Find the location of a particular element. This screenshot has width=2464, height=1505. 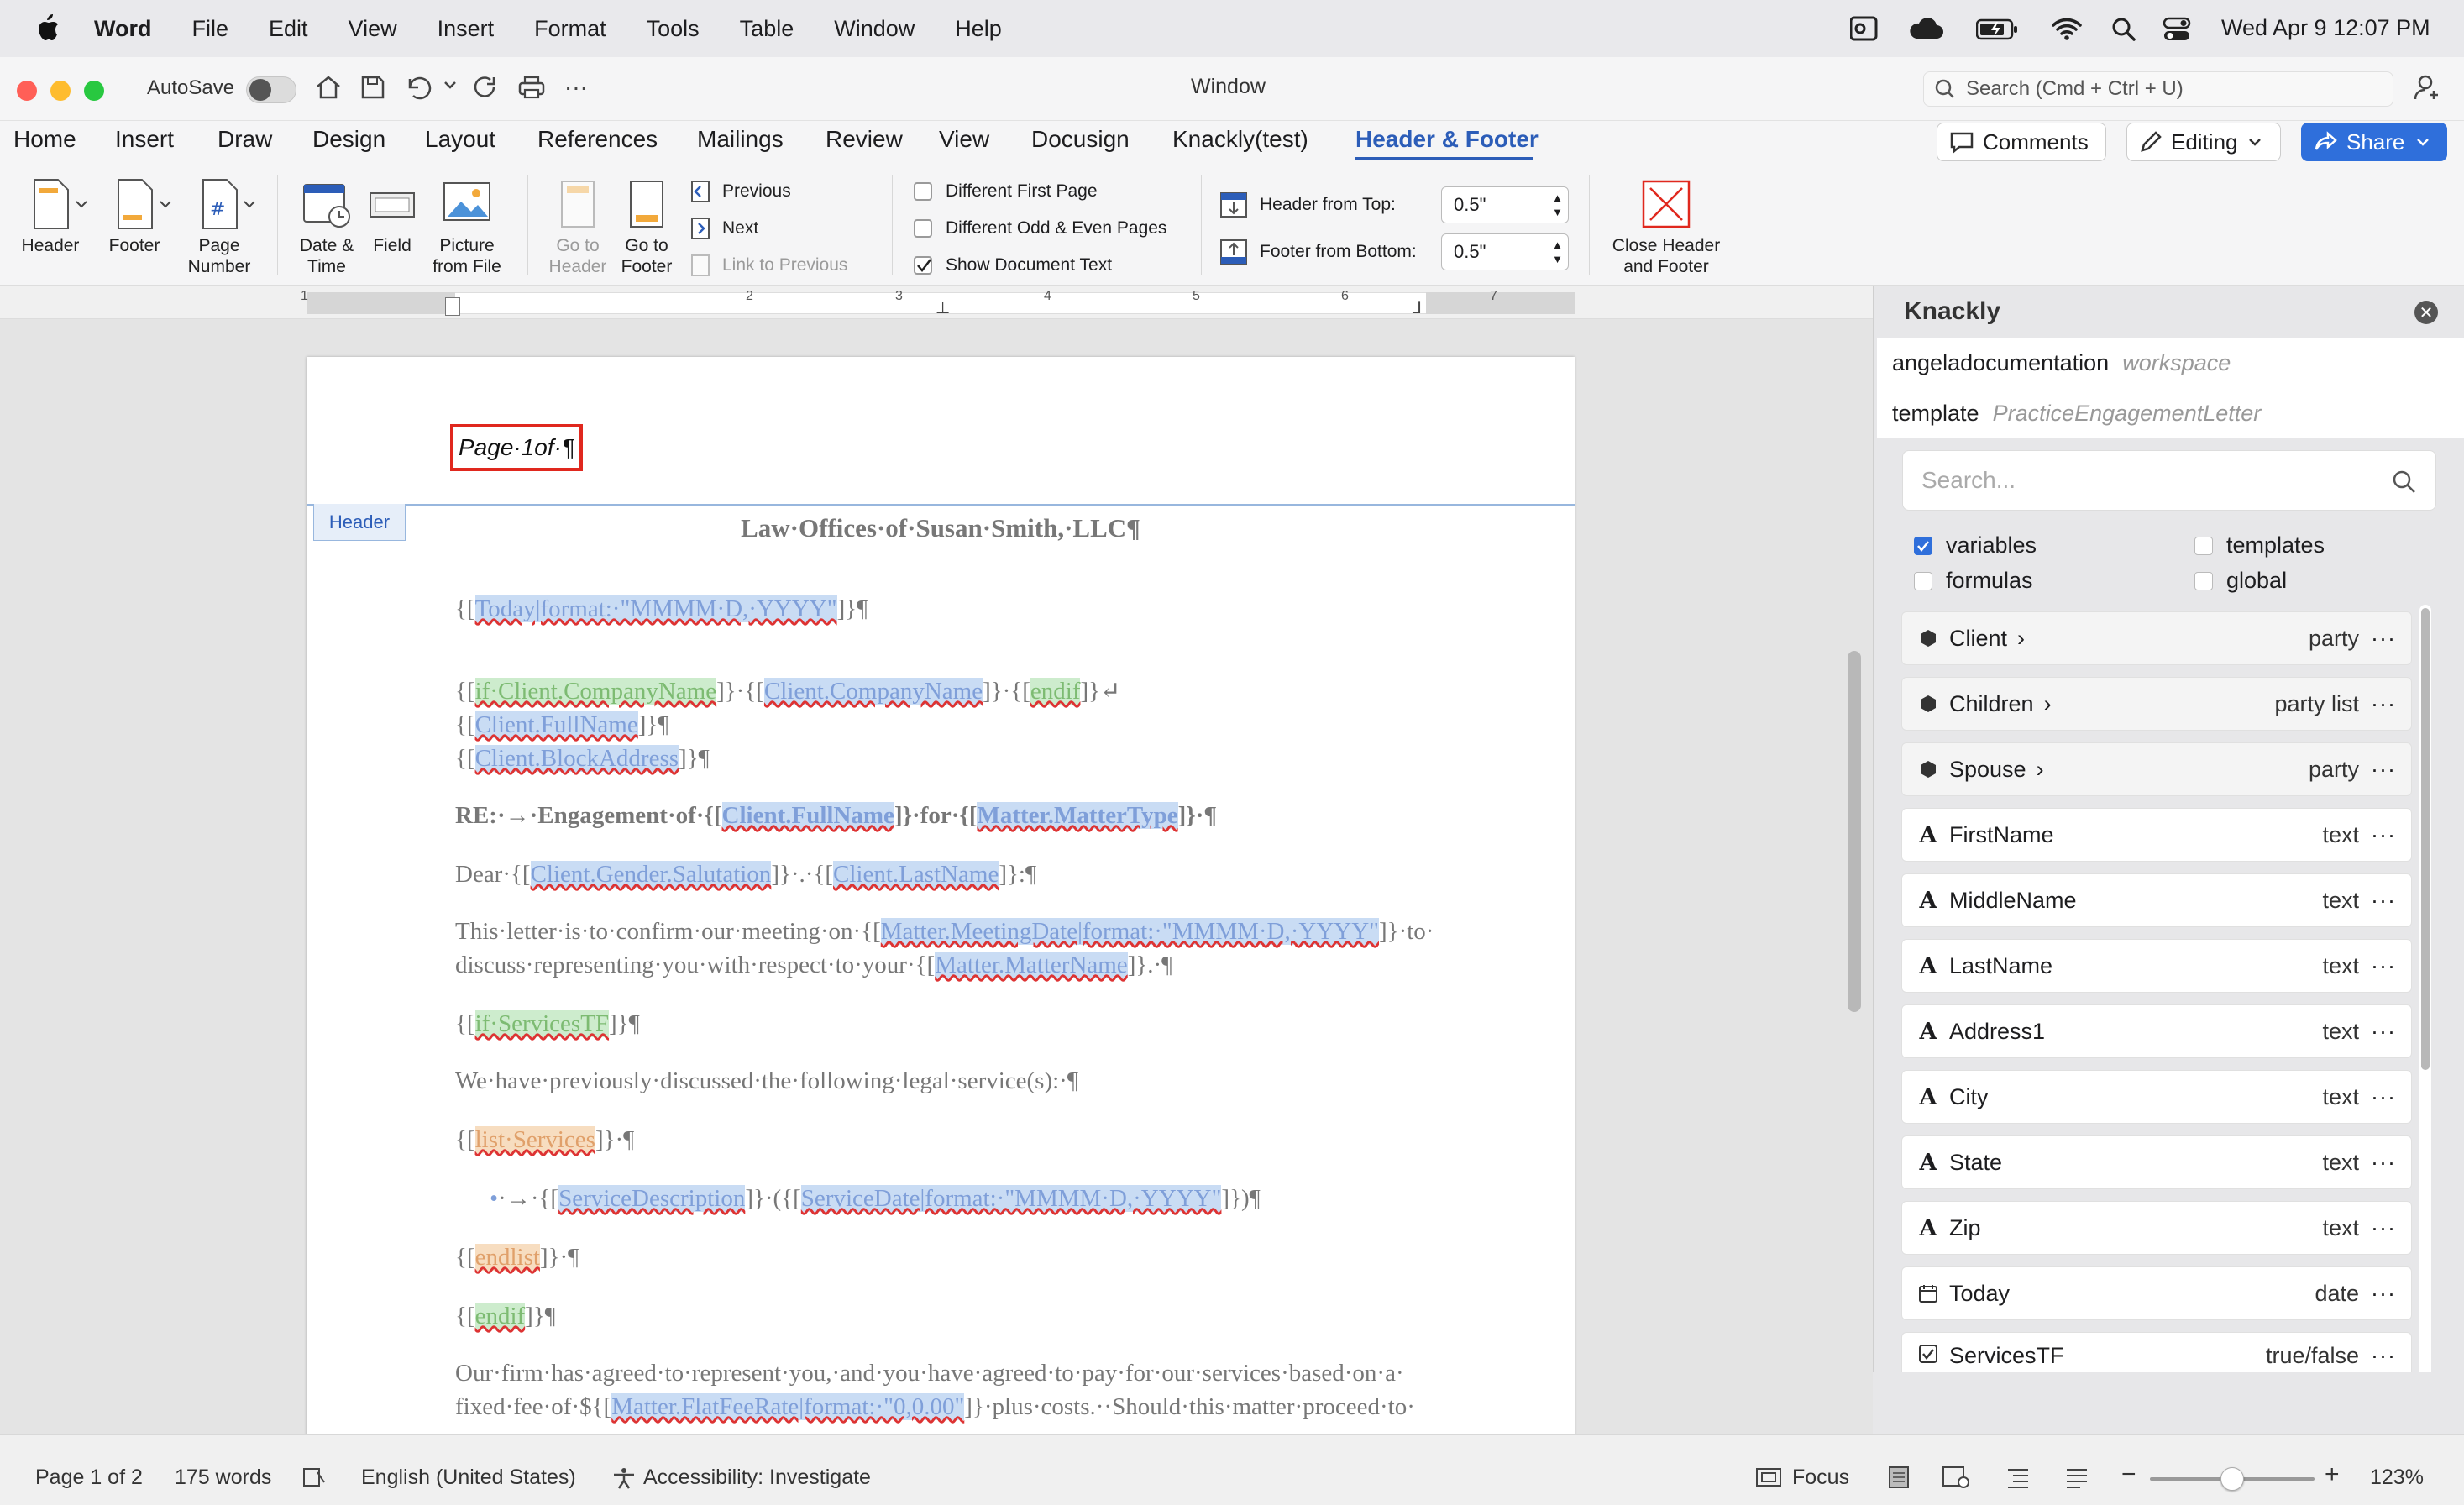

variable-row-children: Children › party list ··· is located at coordinates (2156, 704).